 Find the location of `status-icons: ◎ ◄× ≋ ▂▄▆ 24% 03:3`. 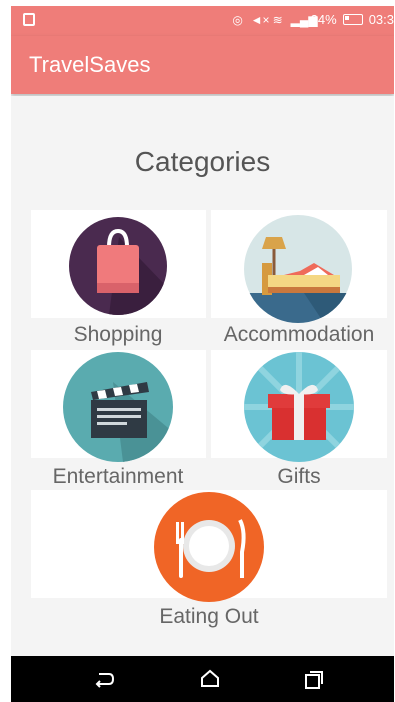

status-icons: ◎ ◄× ≋ ▂▄▆ 24% 03:3 is located at coordinates (312, 19).